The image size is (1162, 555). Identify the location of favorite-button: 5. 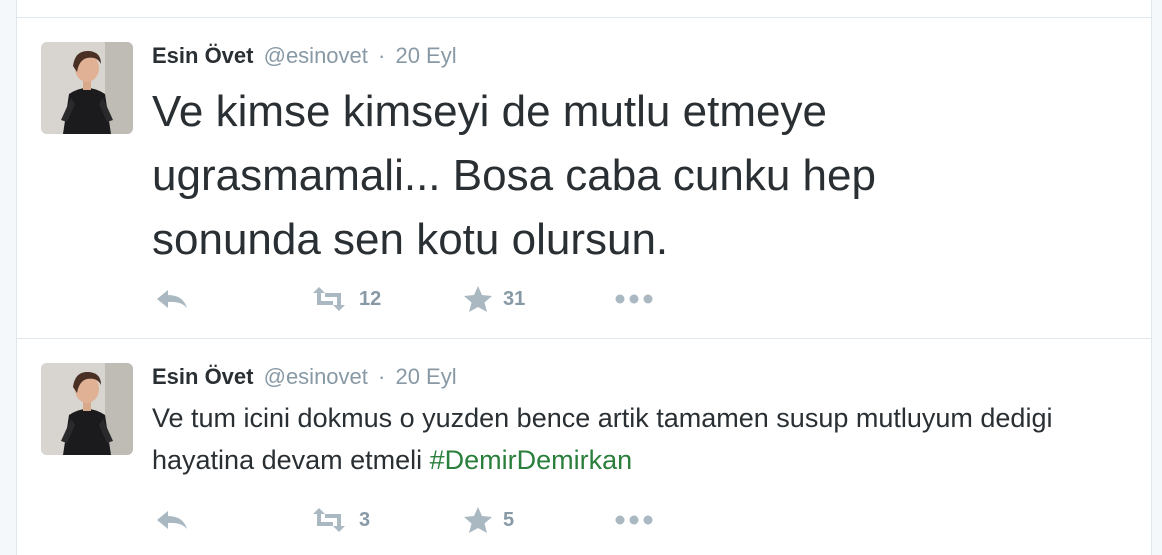
(488, 520).